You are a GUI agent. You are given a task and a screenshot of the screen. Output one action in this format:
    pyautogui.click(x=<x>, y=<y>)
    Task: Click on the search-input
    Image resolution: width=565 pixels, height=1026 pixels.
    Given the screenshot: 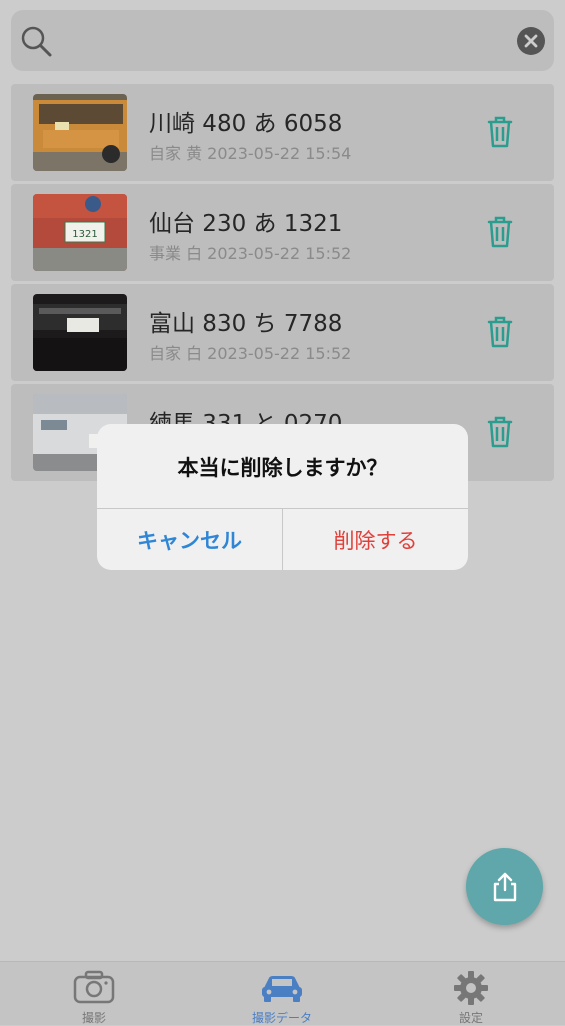 What is the action you would take?
    pyautogui.click(x=283, y=41)
    